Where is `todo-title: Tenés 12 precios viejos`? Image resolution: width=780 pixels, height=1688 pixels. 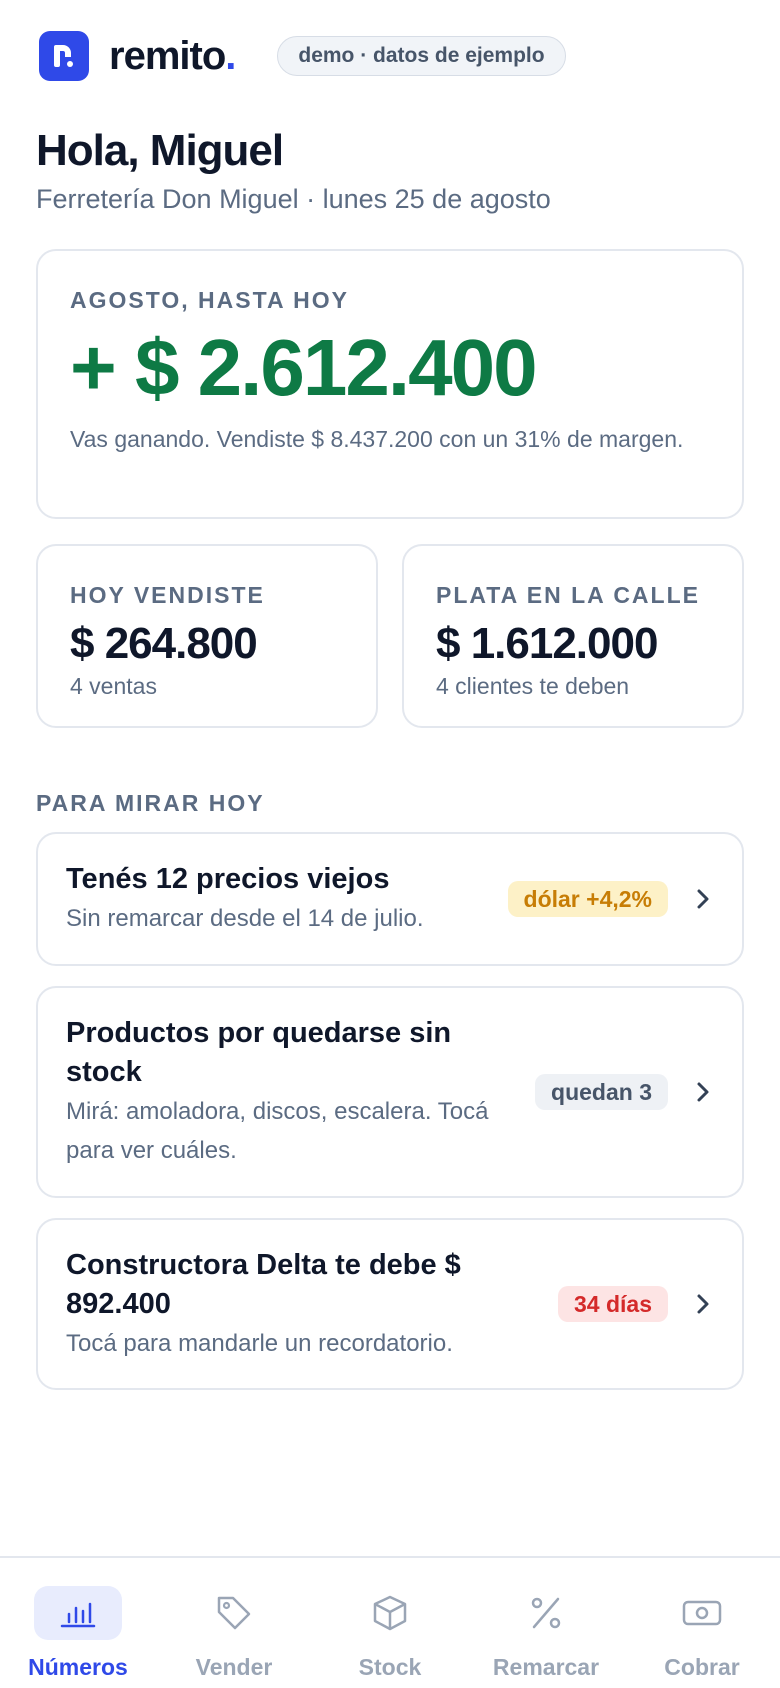 todo-title: Tenés 12 precios viejos is located at coordinates (228, 879).